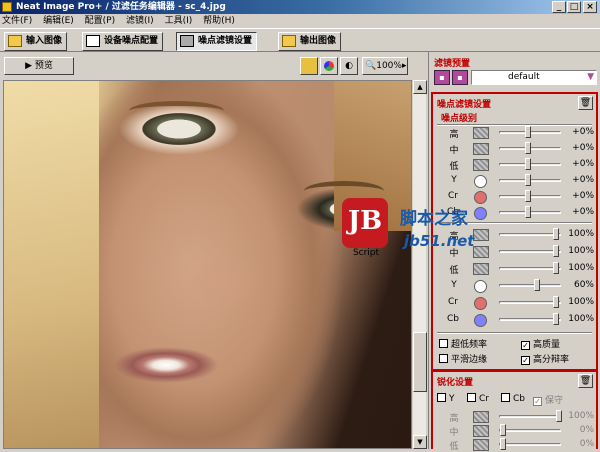 Image resolution: width=600 pixels, height=452 pixels. I want to click on noise-reduction-row: Y 60%, so click(514, 285).